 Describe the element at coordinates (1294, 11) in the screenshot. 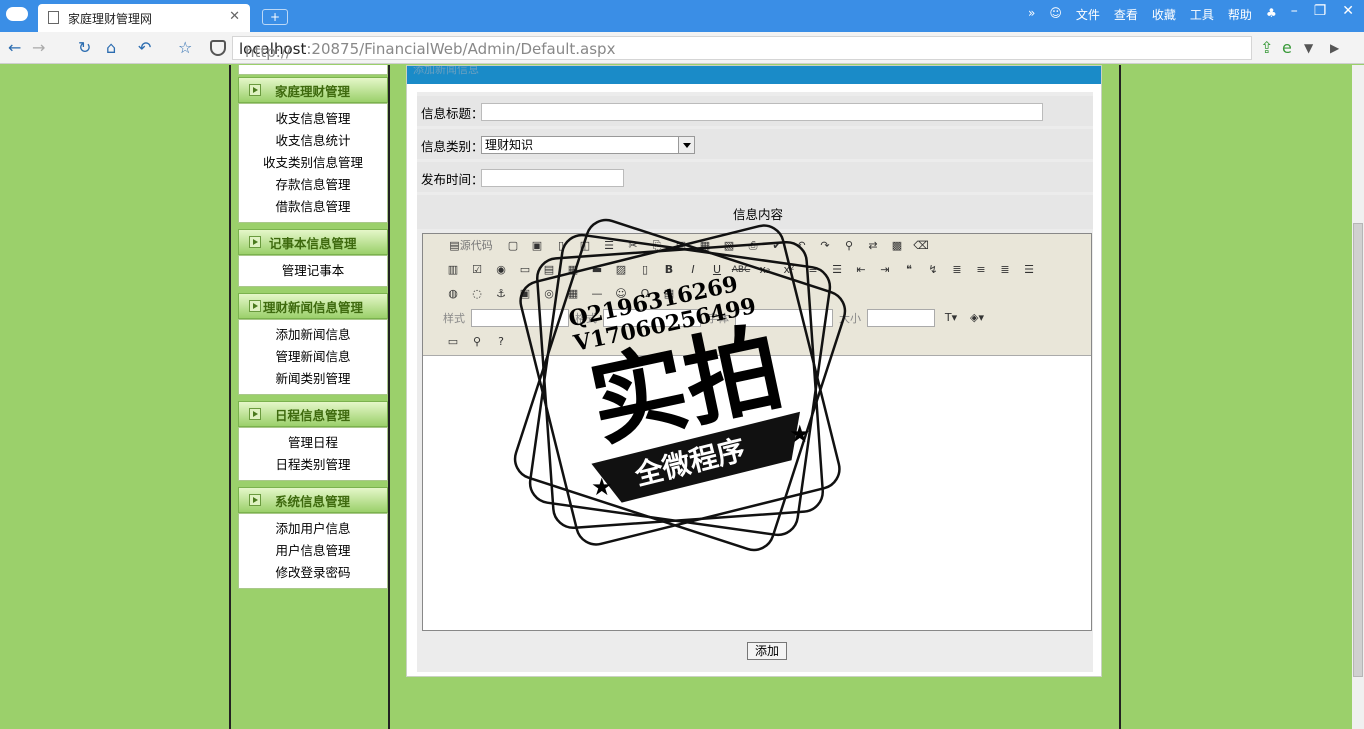

I see `minimize-icon: –` at that location.